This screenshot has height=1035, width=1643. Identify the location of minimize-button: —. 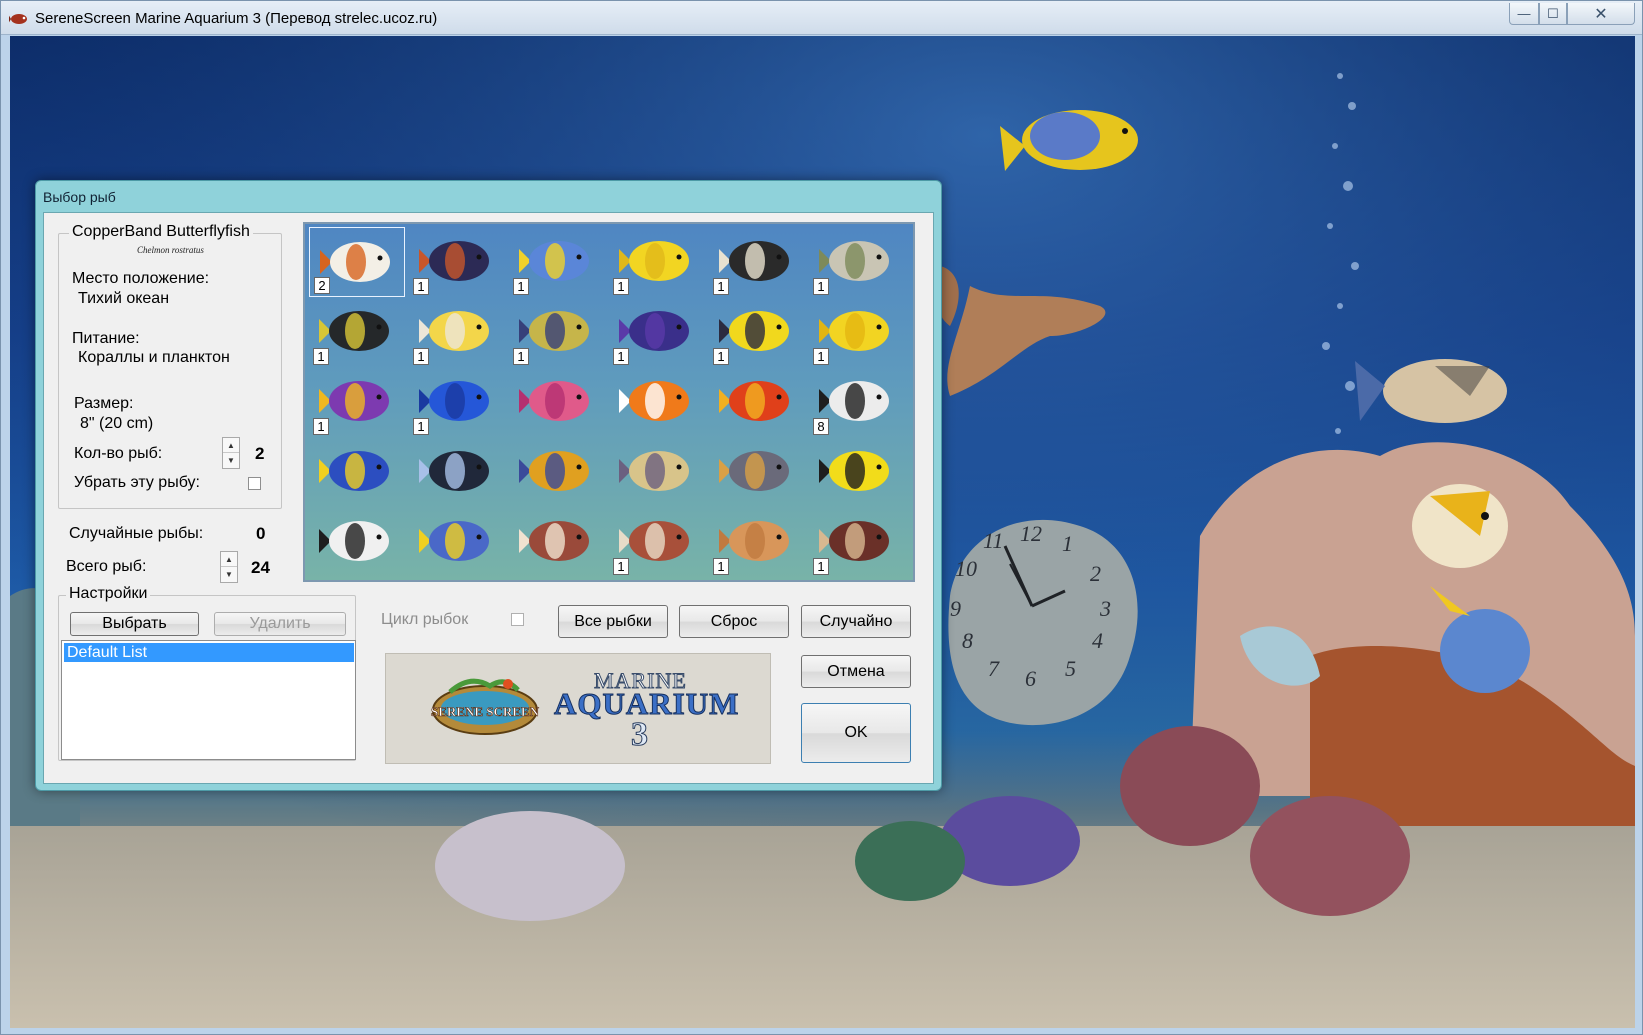
(1524, 14).